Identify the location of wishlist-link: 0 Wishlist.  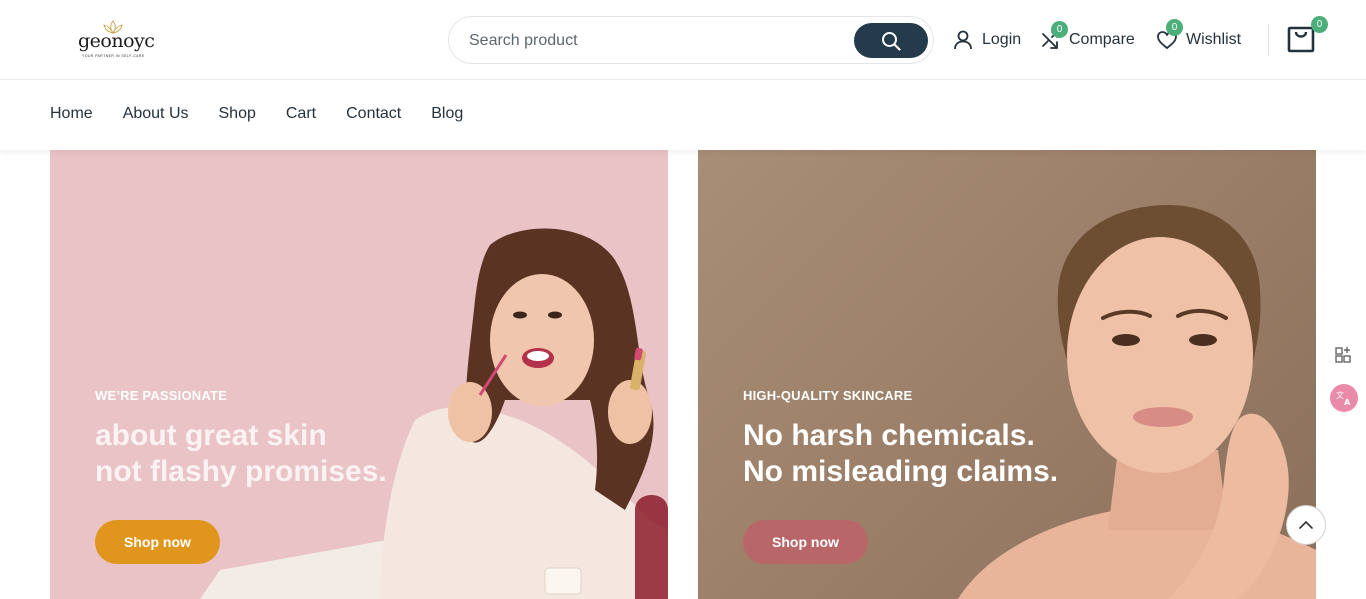
(1199, 37).